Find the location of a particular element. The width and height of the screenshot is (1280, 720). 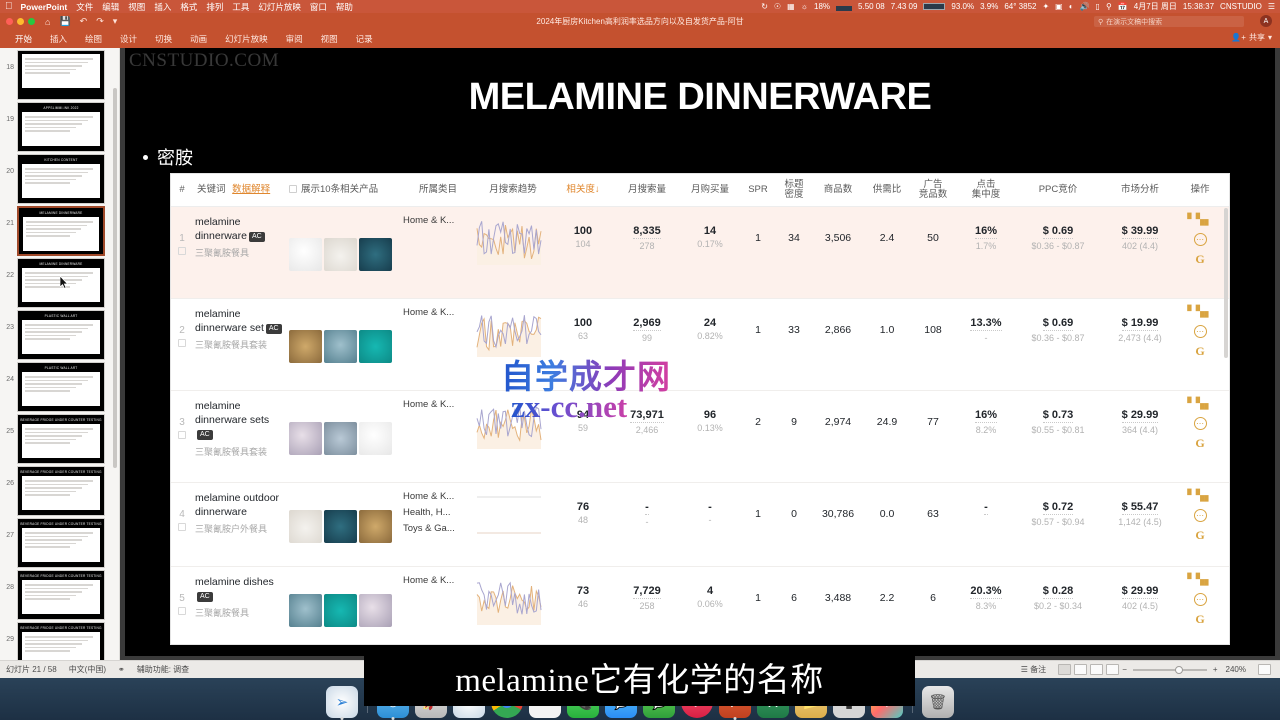

tab-animations: 动画 is located at coordinates (198, 39).